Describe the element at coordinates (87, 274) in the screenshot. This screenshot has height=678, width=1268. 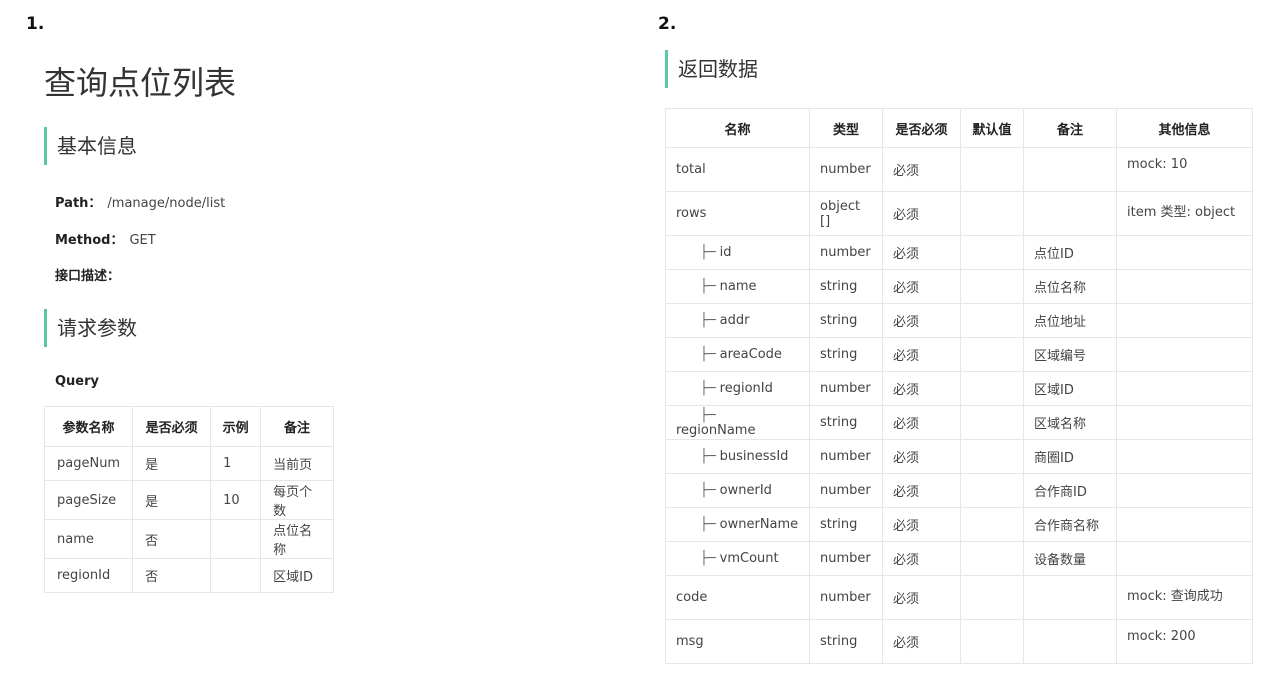
I see `description-row: 接口描述：` at that location.